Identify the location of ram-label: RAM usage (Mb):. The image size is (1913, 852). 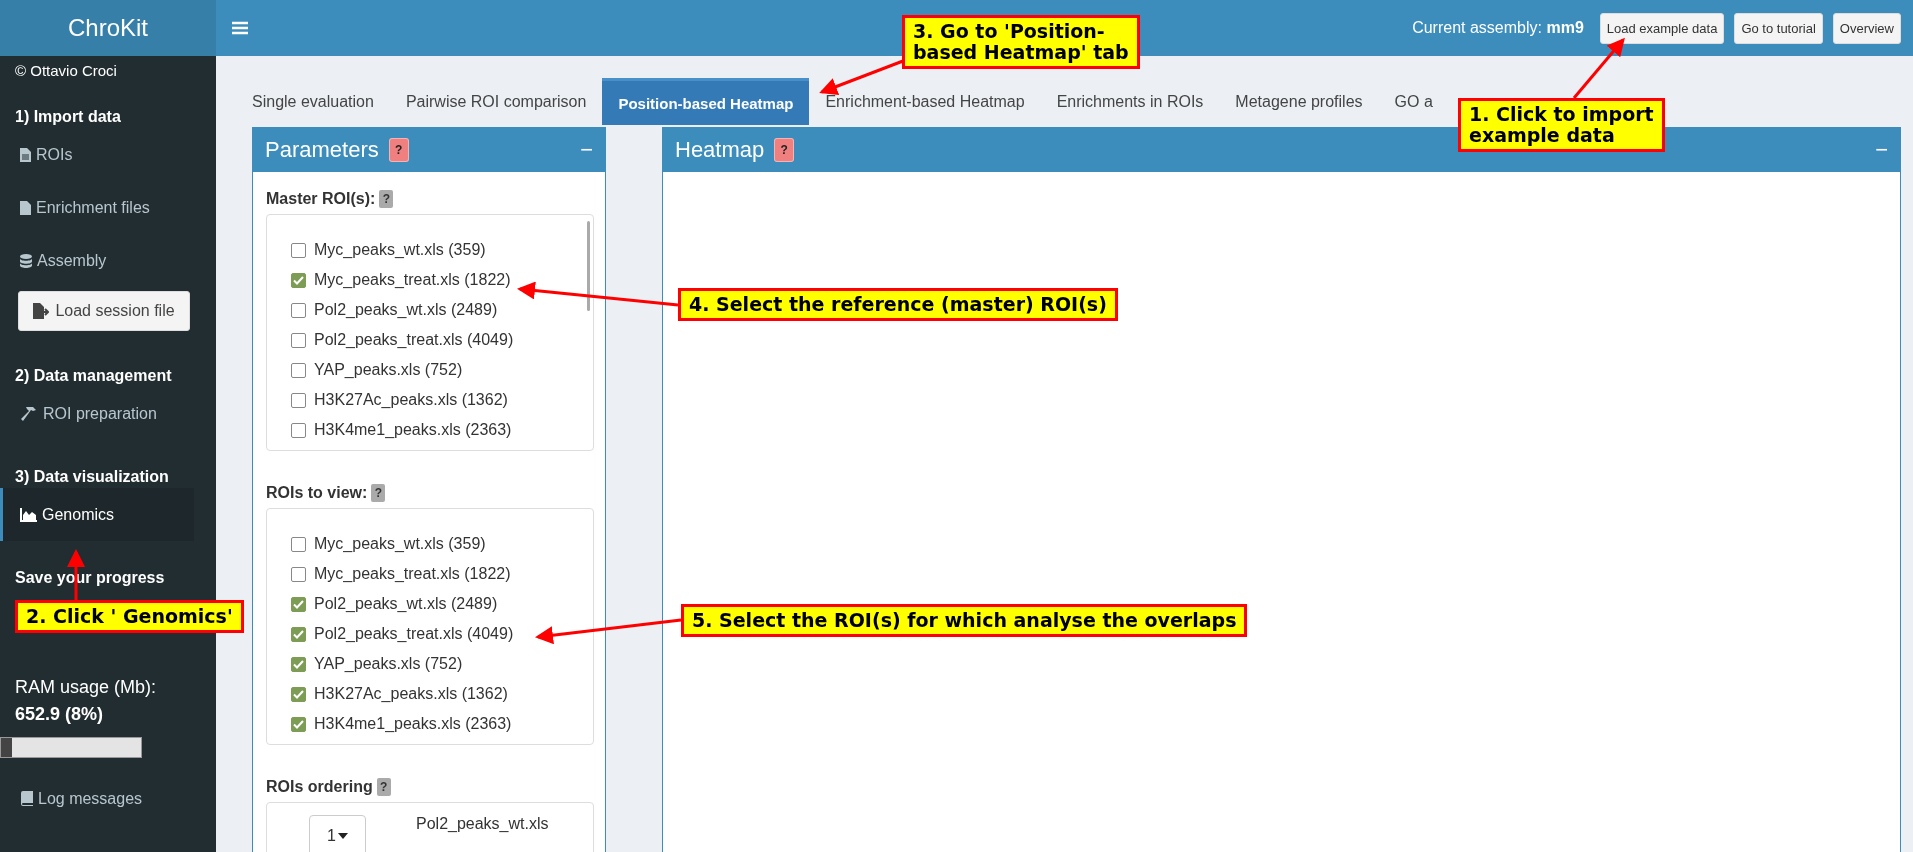
(86, 688).